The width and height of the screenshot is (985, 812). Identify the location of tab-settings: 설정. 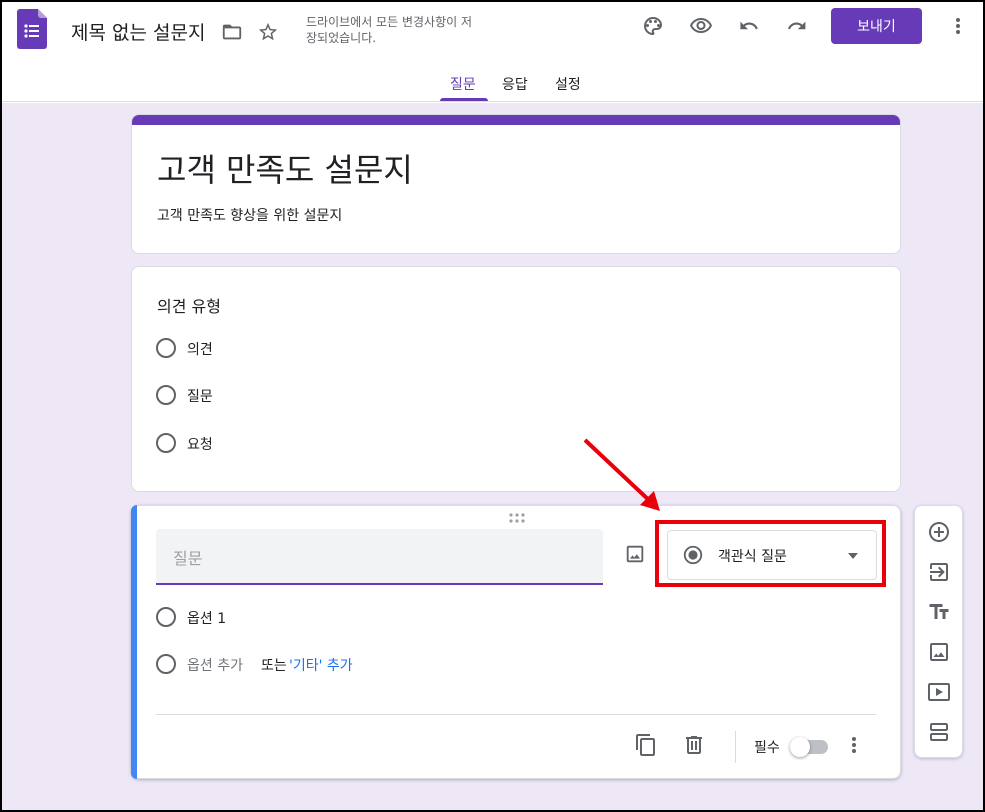
(568, 84).